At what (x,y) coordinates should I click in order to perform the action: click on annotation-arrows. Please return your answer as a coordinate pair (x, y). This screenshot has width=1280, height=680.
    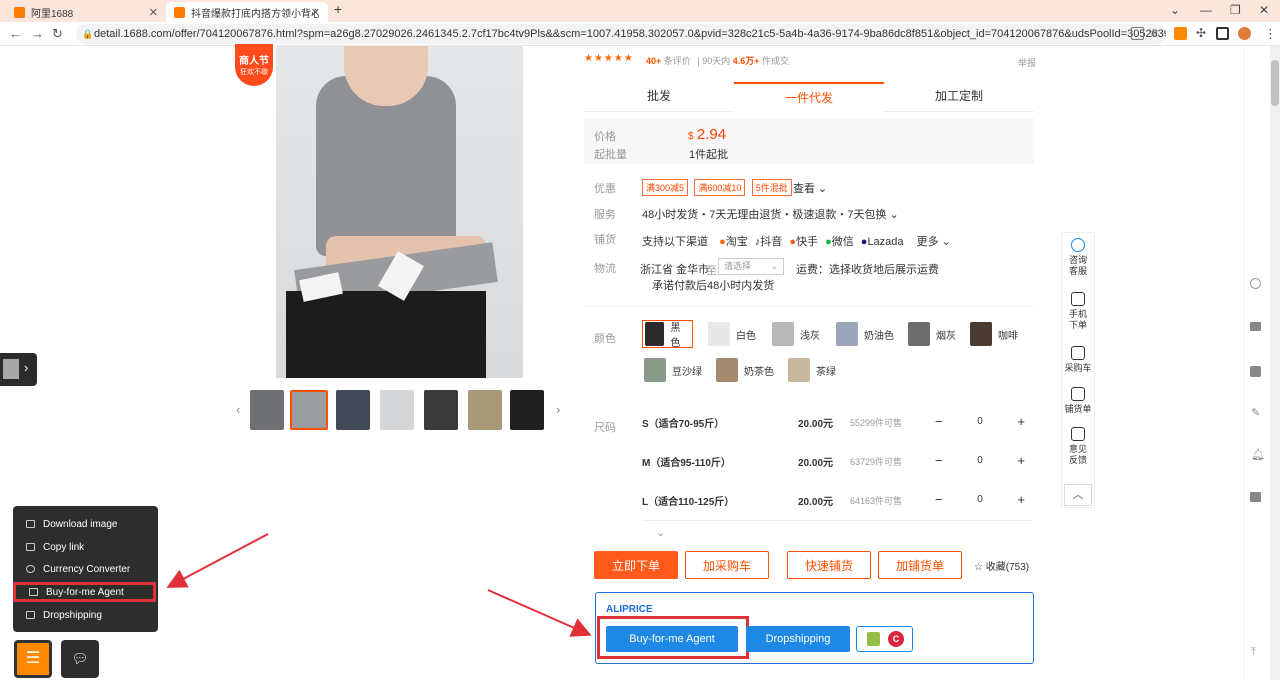
    Looking at the image, I should click on (379, 585).